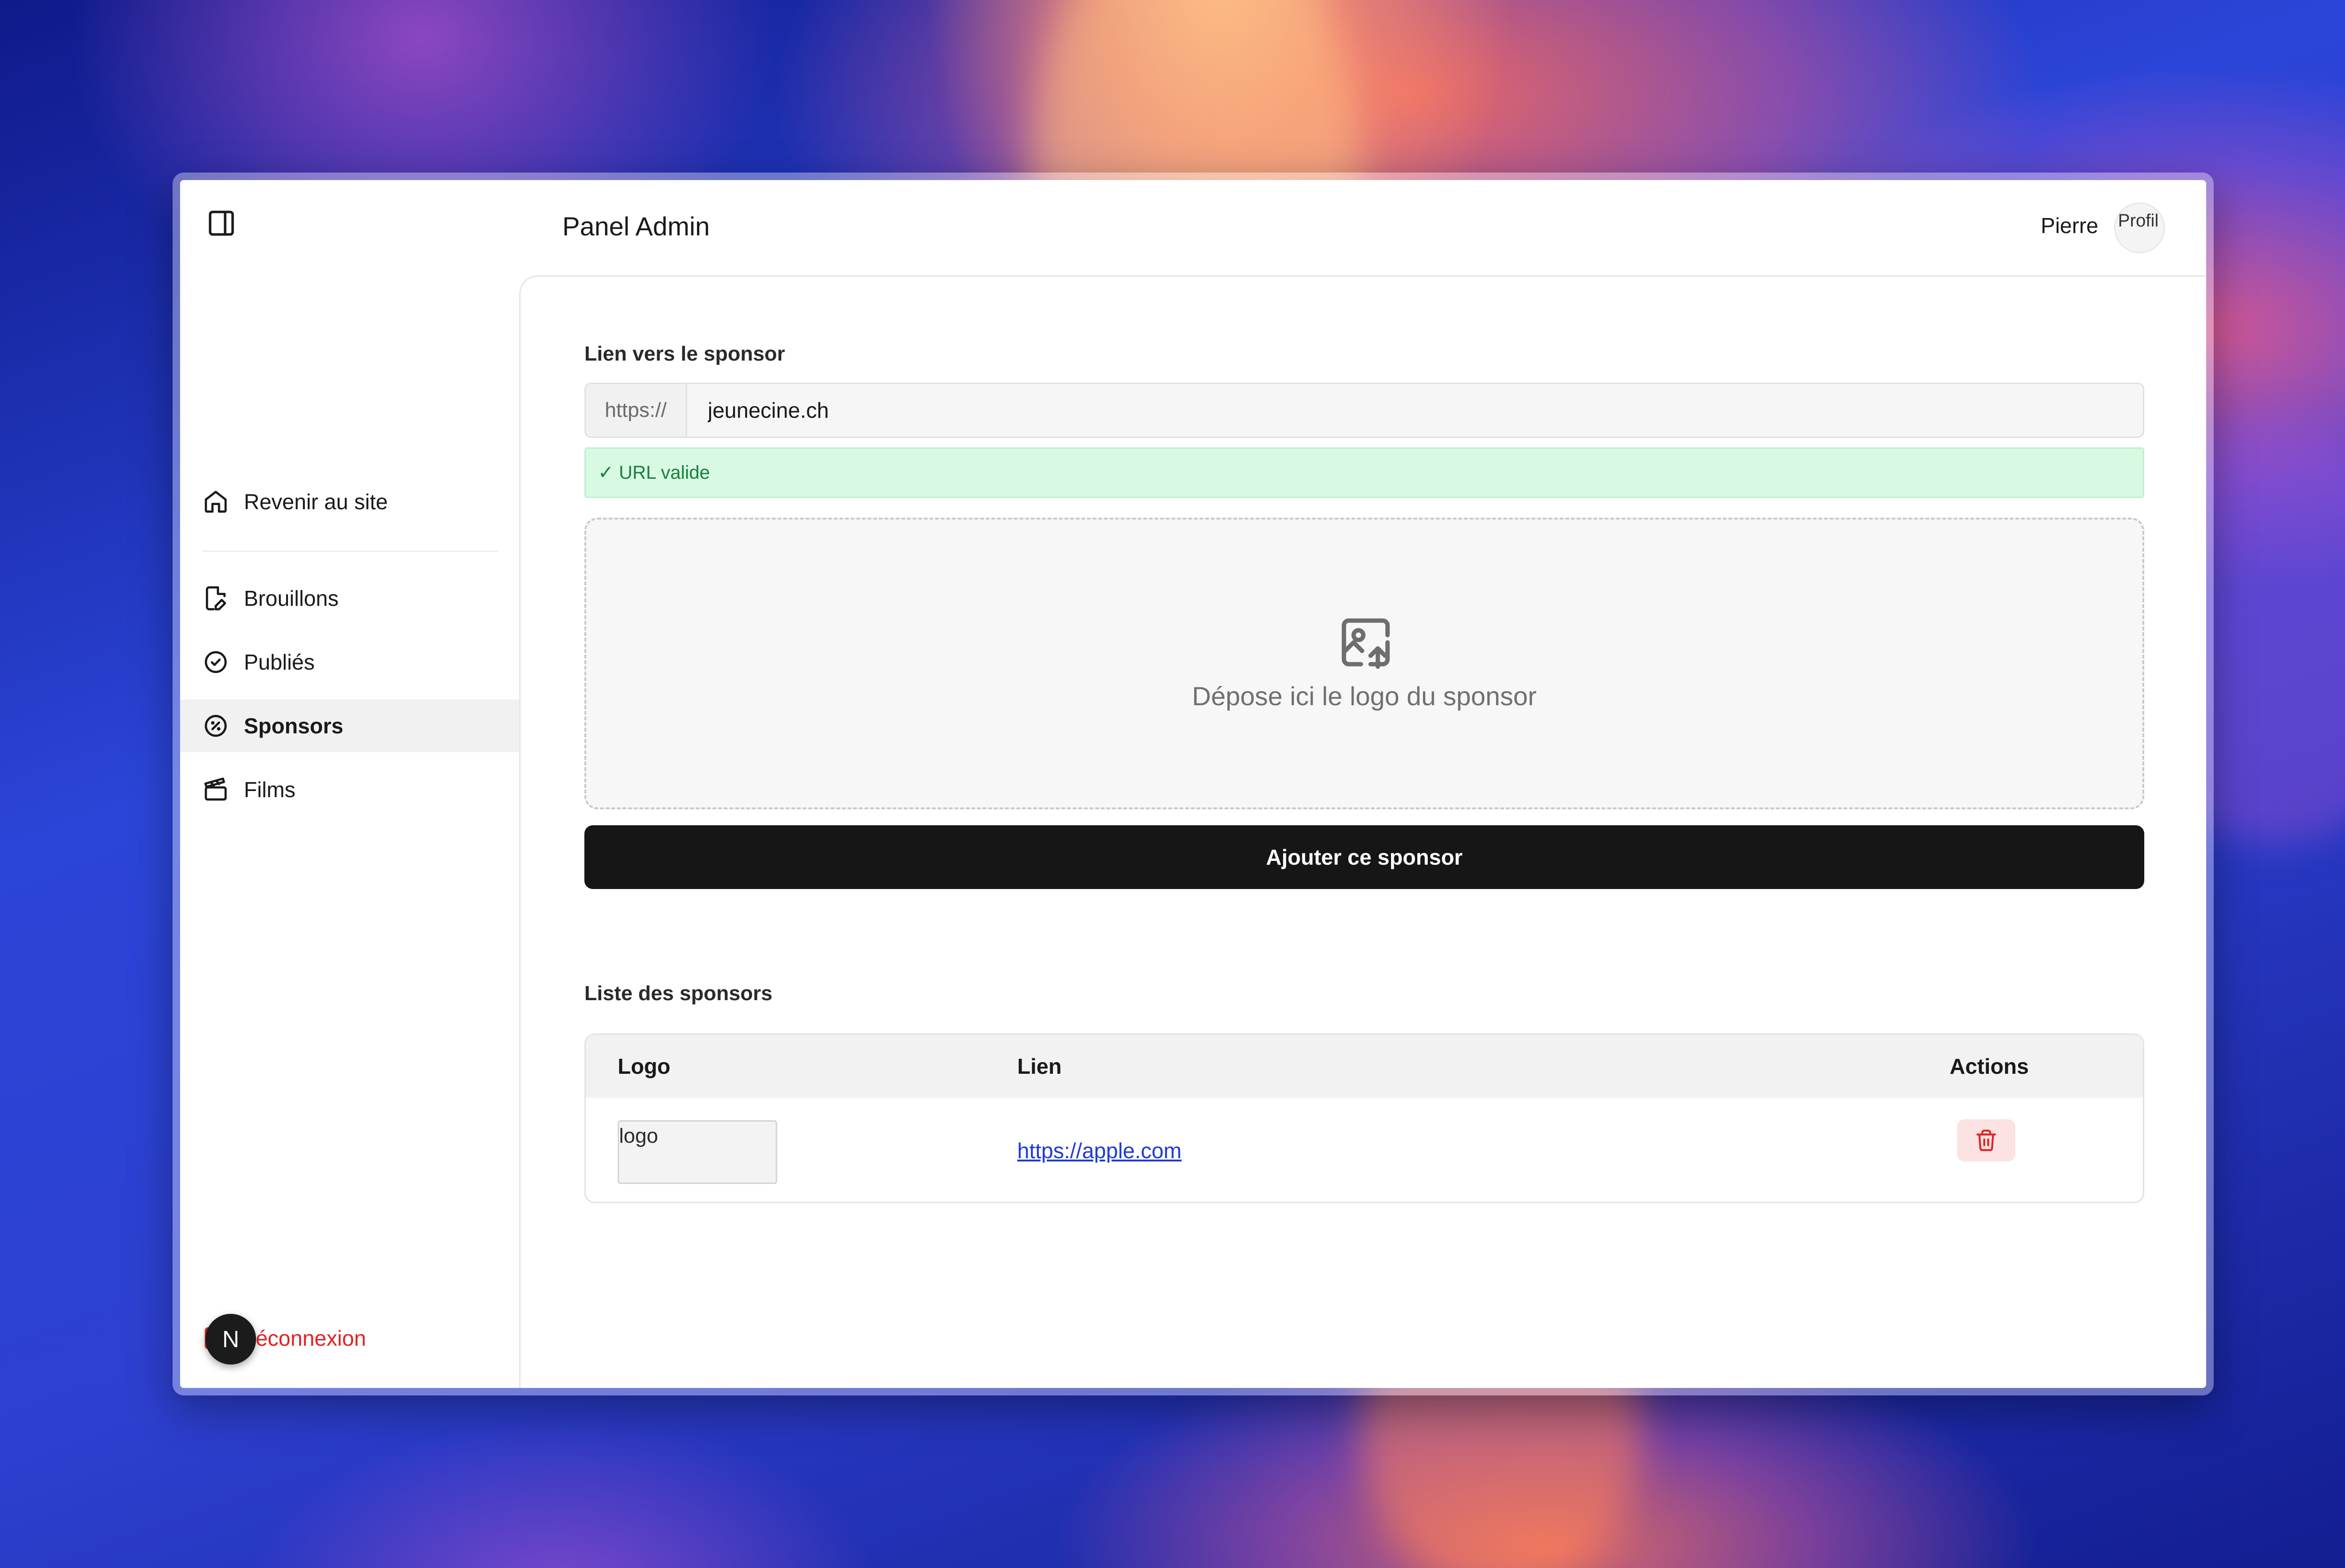 The image size is (2345, 1568). Describe the element at coordinates (216, 598) in the screenshot. I see `file-edit-icon` at that location.